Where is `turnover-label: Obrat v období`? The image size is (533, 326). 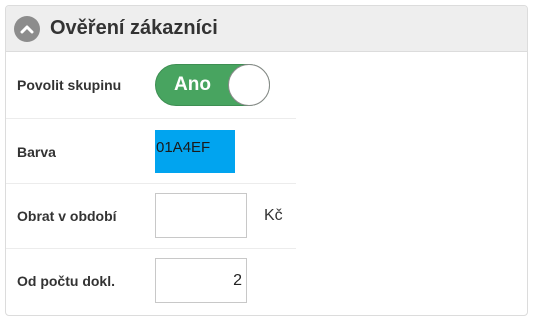
turnover-label: Obrat v období is located at coordinates (67, 216).